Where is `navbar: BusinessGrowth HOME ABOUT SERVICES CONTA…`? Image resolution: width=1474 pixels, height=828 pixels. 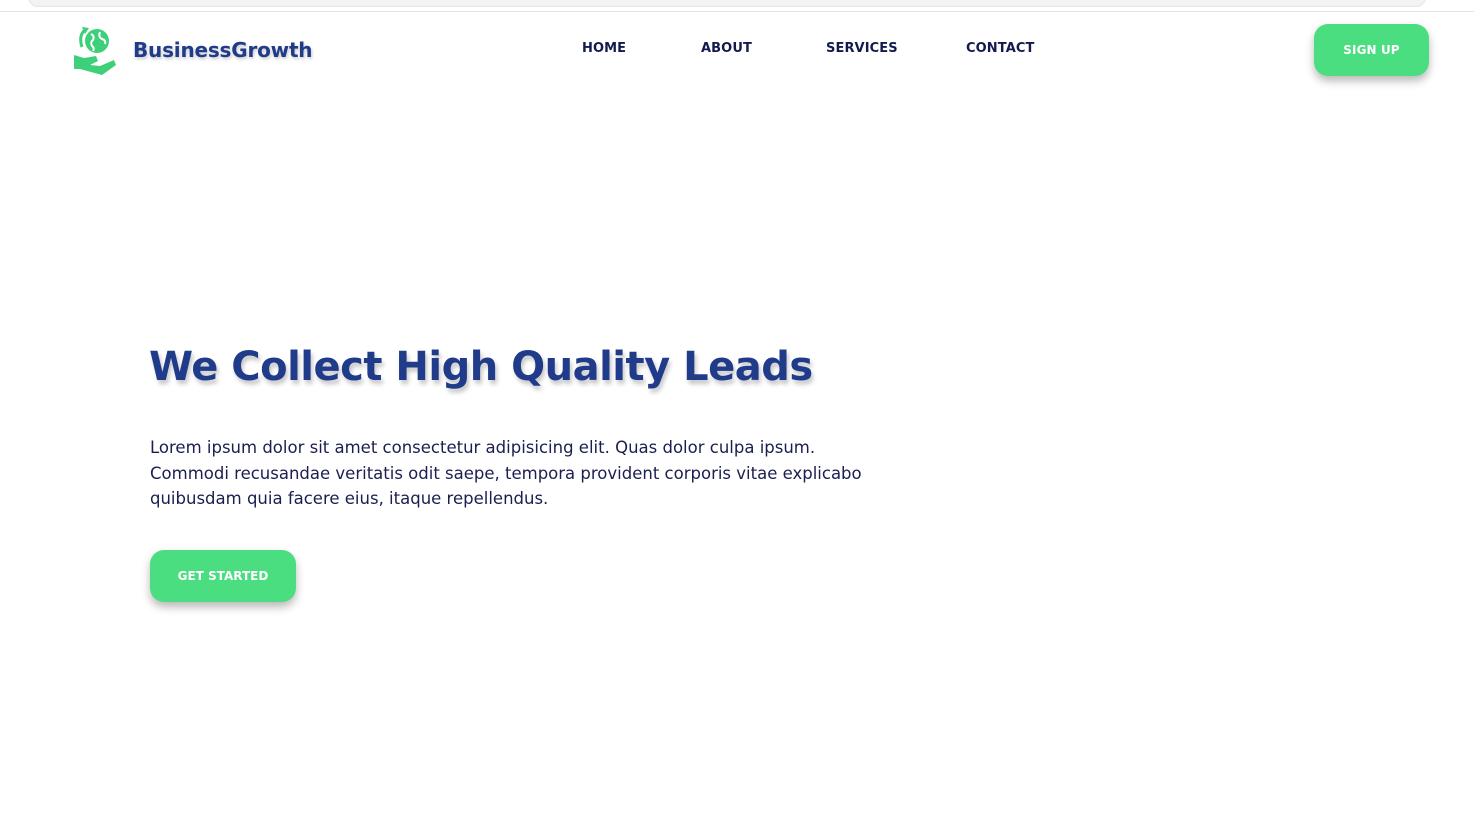
navbar: BusinessGrowth HOME ABOUT SERVICES CONTA… is located at coordinates (737, 50).